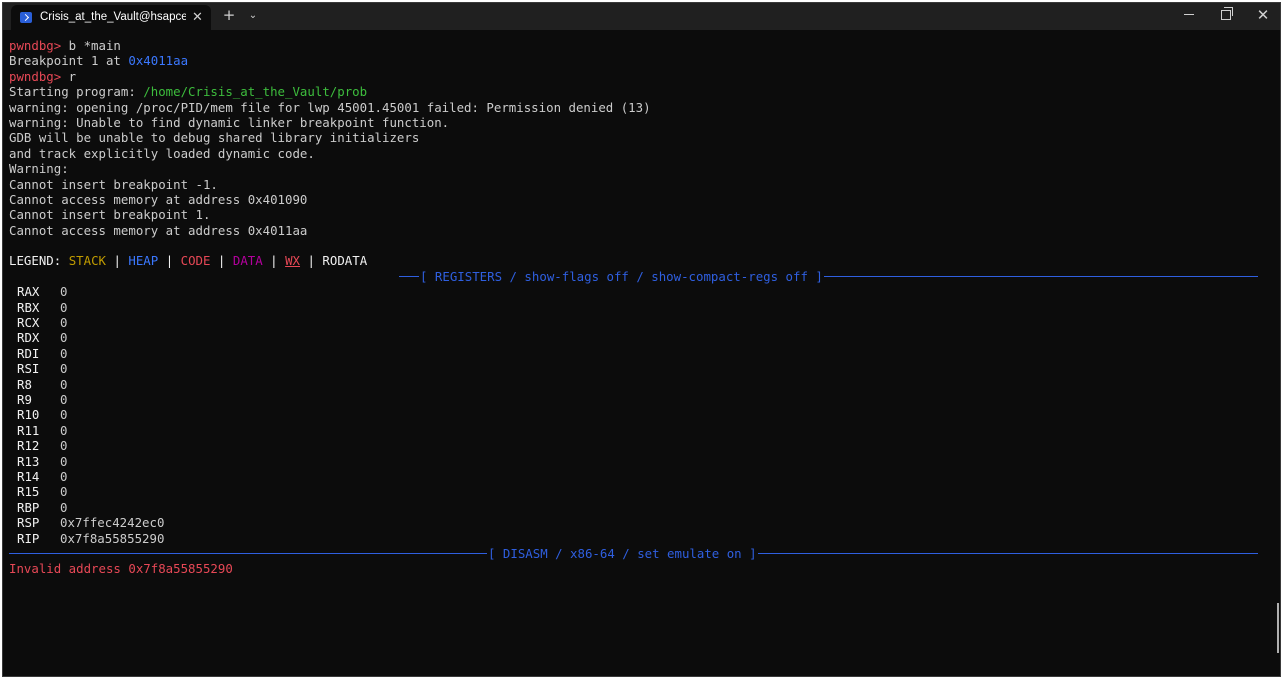 The height and width of the screenshot is (679, 1284). I want to click on register-name: RCX, so click(28, 323).